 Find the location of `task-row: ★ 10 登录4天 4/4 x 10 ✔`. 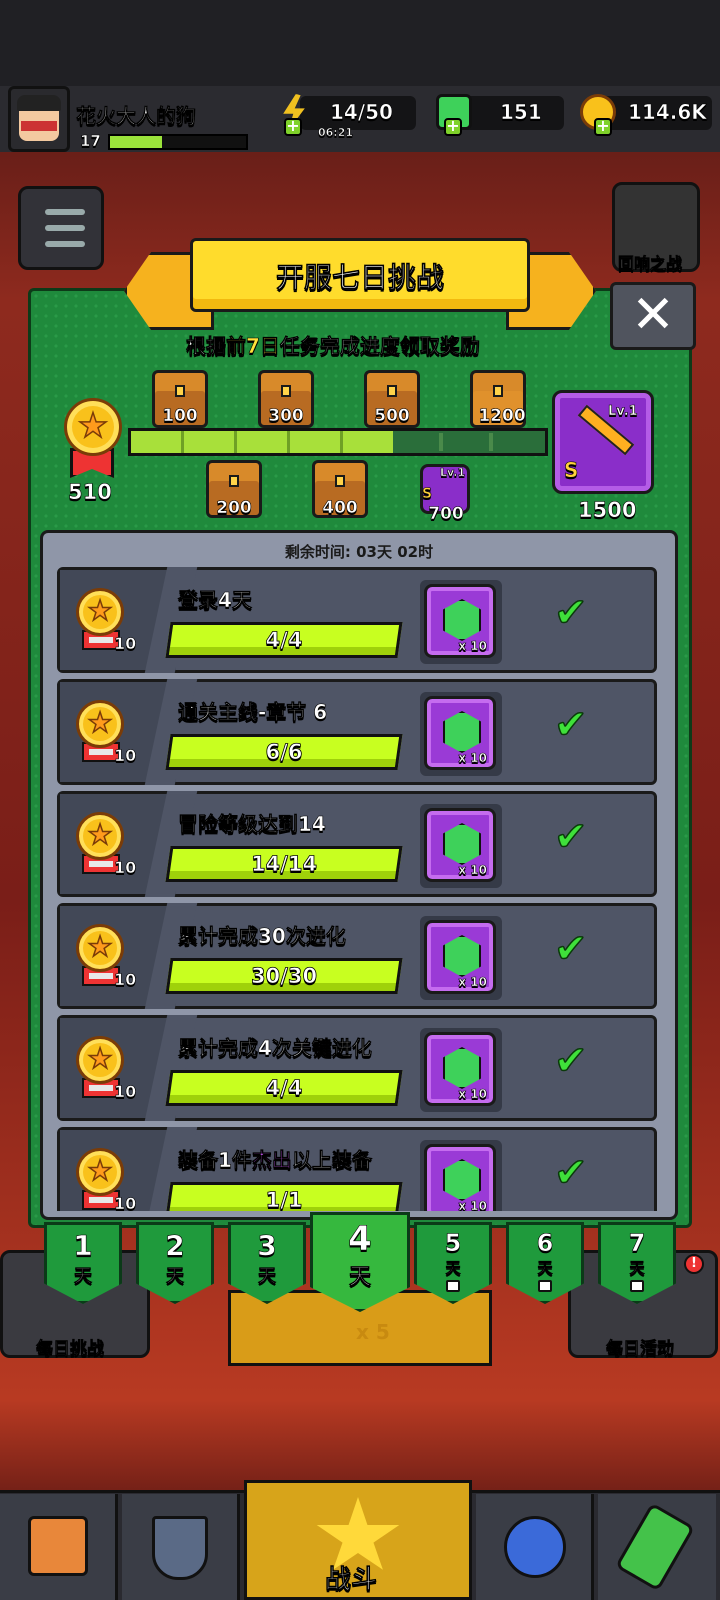

task-row: ★ 10 登录4天 4/4 x 10 ✔ is located at coordinates (357, 620).